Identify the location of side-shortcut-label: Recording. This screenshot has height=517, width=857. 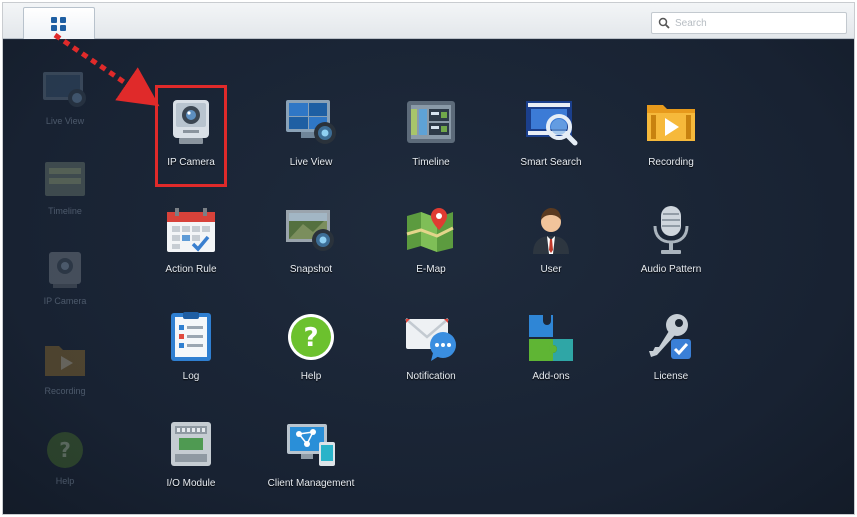
(65, 391).